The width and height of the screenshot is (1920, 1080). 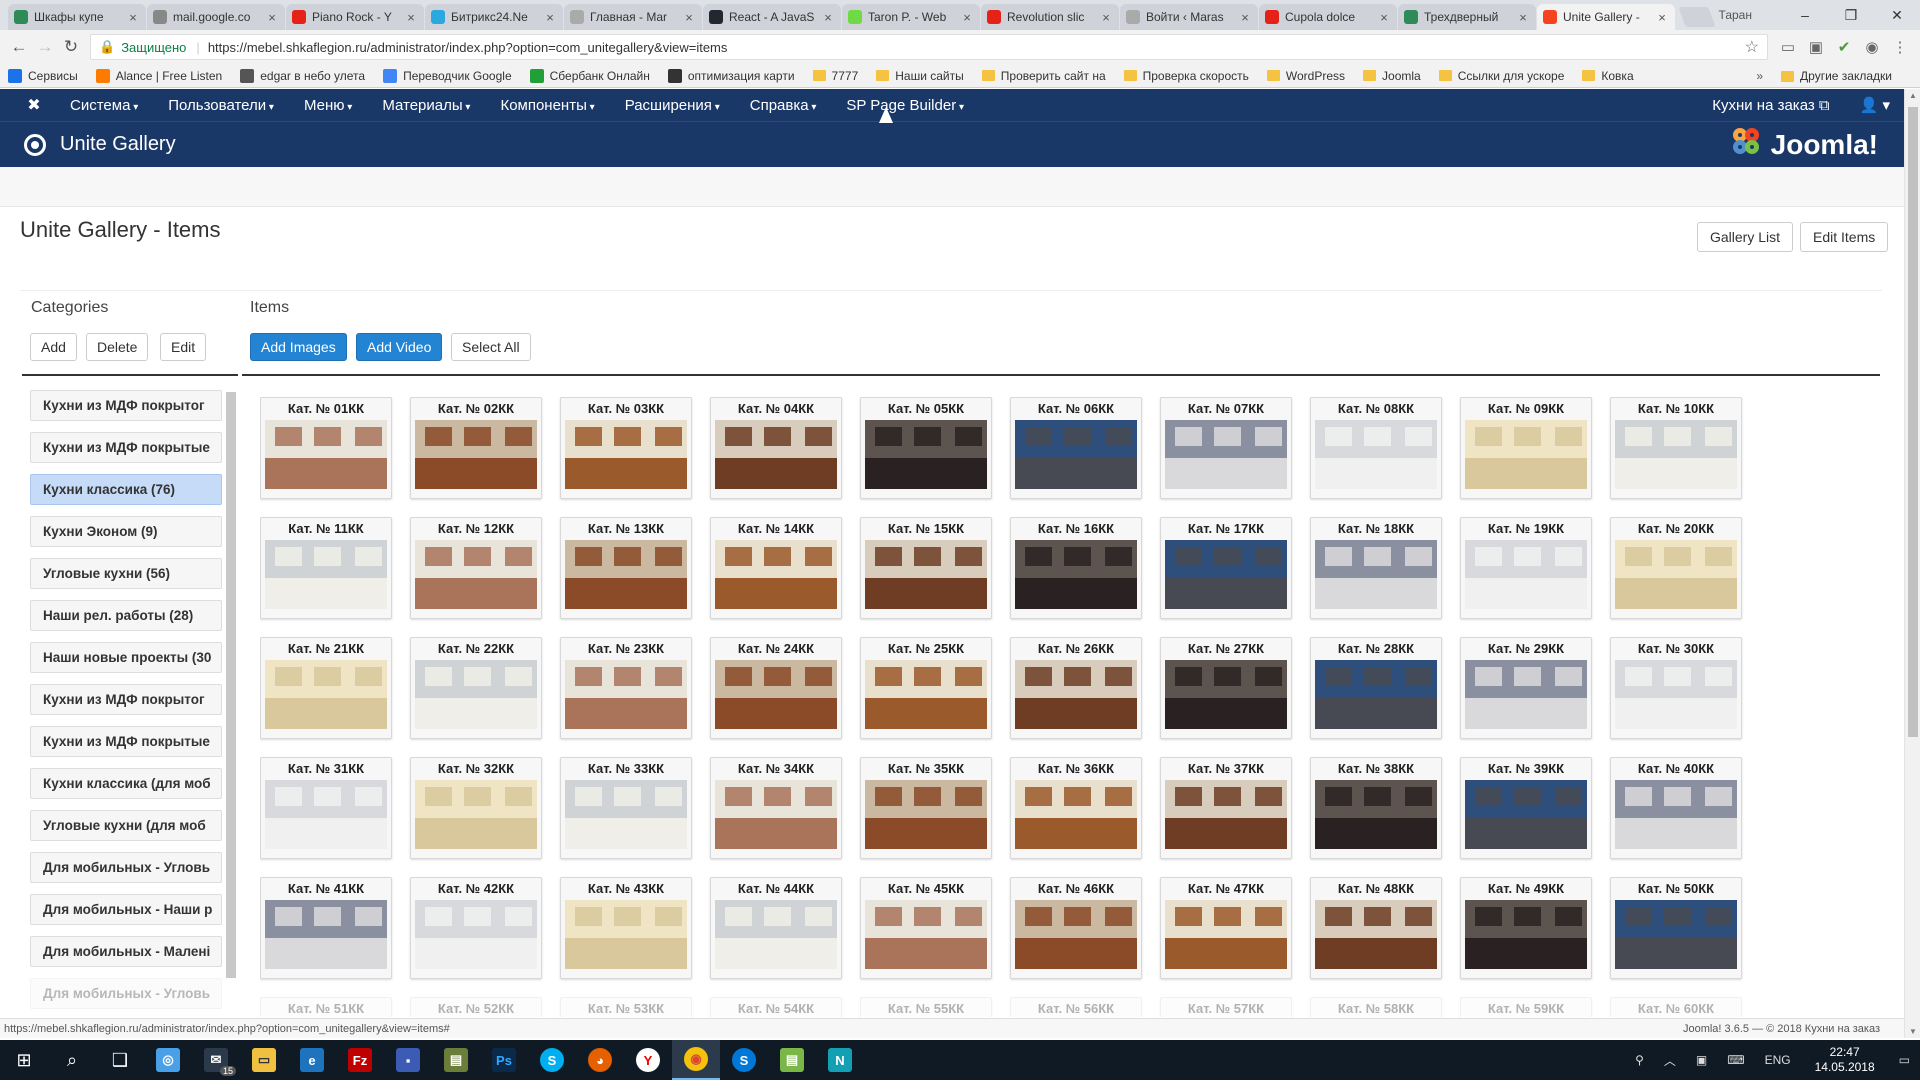 I want to click on gallery-item: Кат. № 02КК, so click(x=476, y=448).